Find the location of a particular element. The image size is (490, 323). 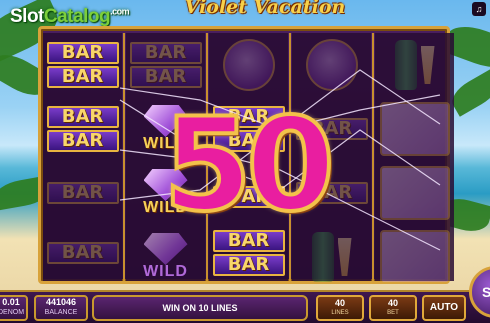

auto-button: AUTO is located at coordinates (444, 308).